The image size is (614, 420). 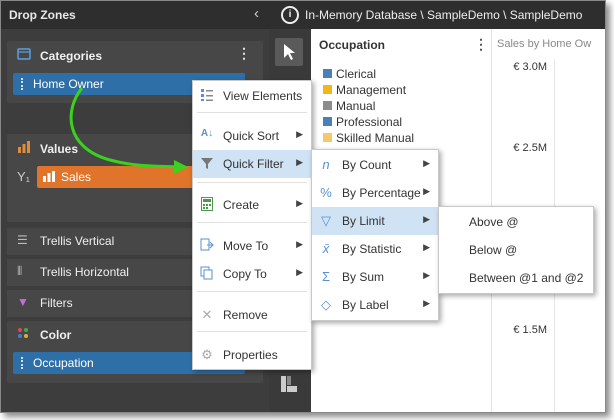 What do you see at coordinates (494, 222) in the screenshot?
I see `menu-item-label: Above @` at bounding box center [494, 222].